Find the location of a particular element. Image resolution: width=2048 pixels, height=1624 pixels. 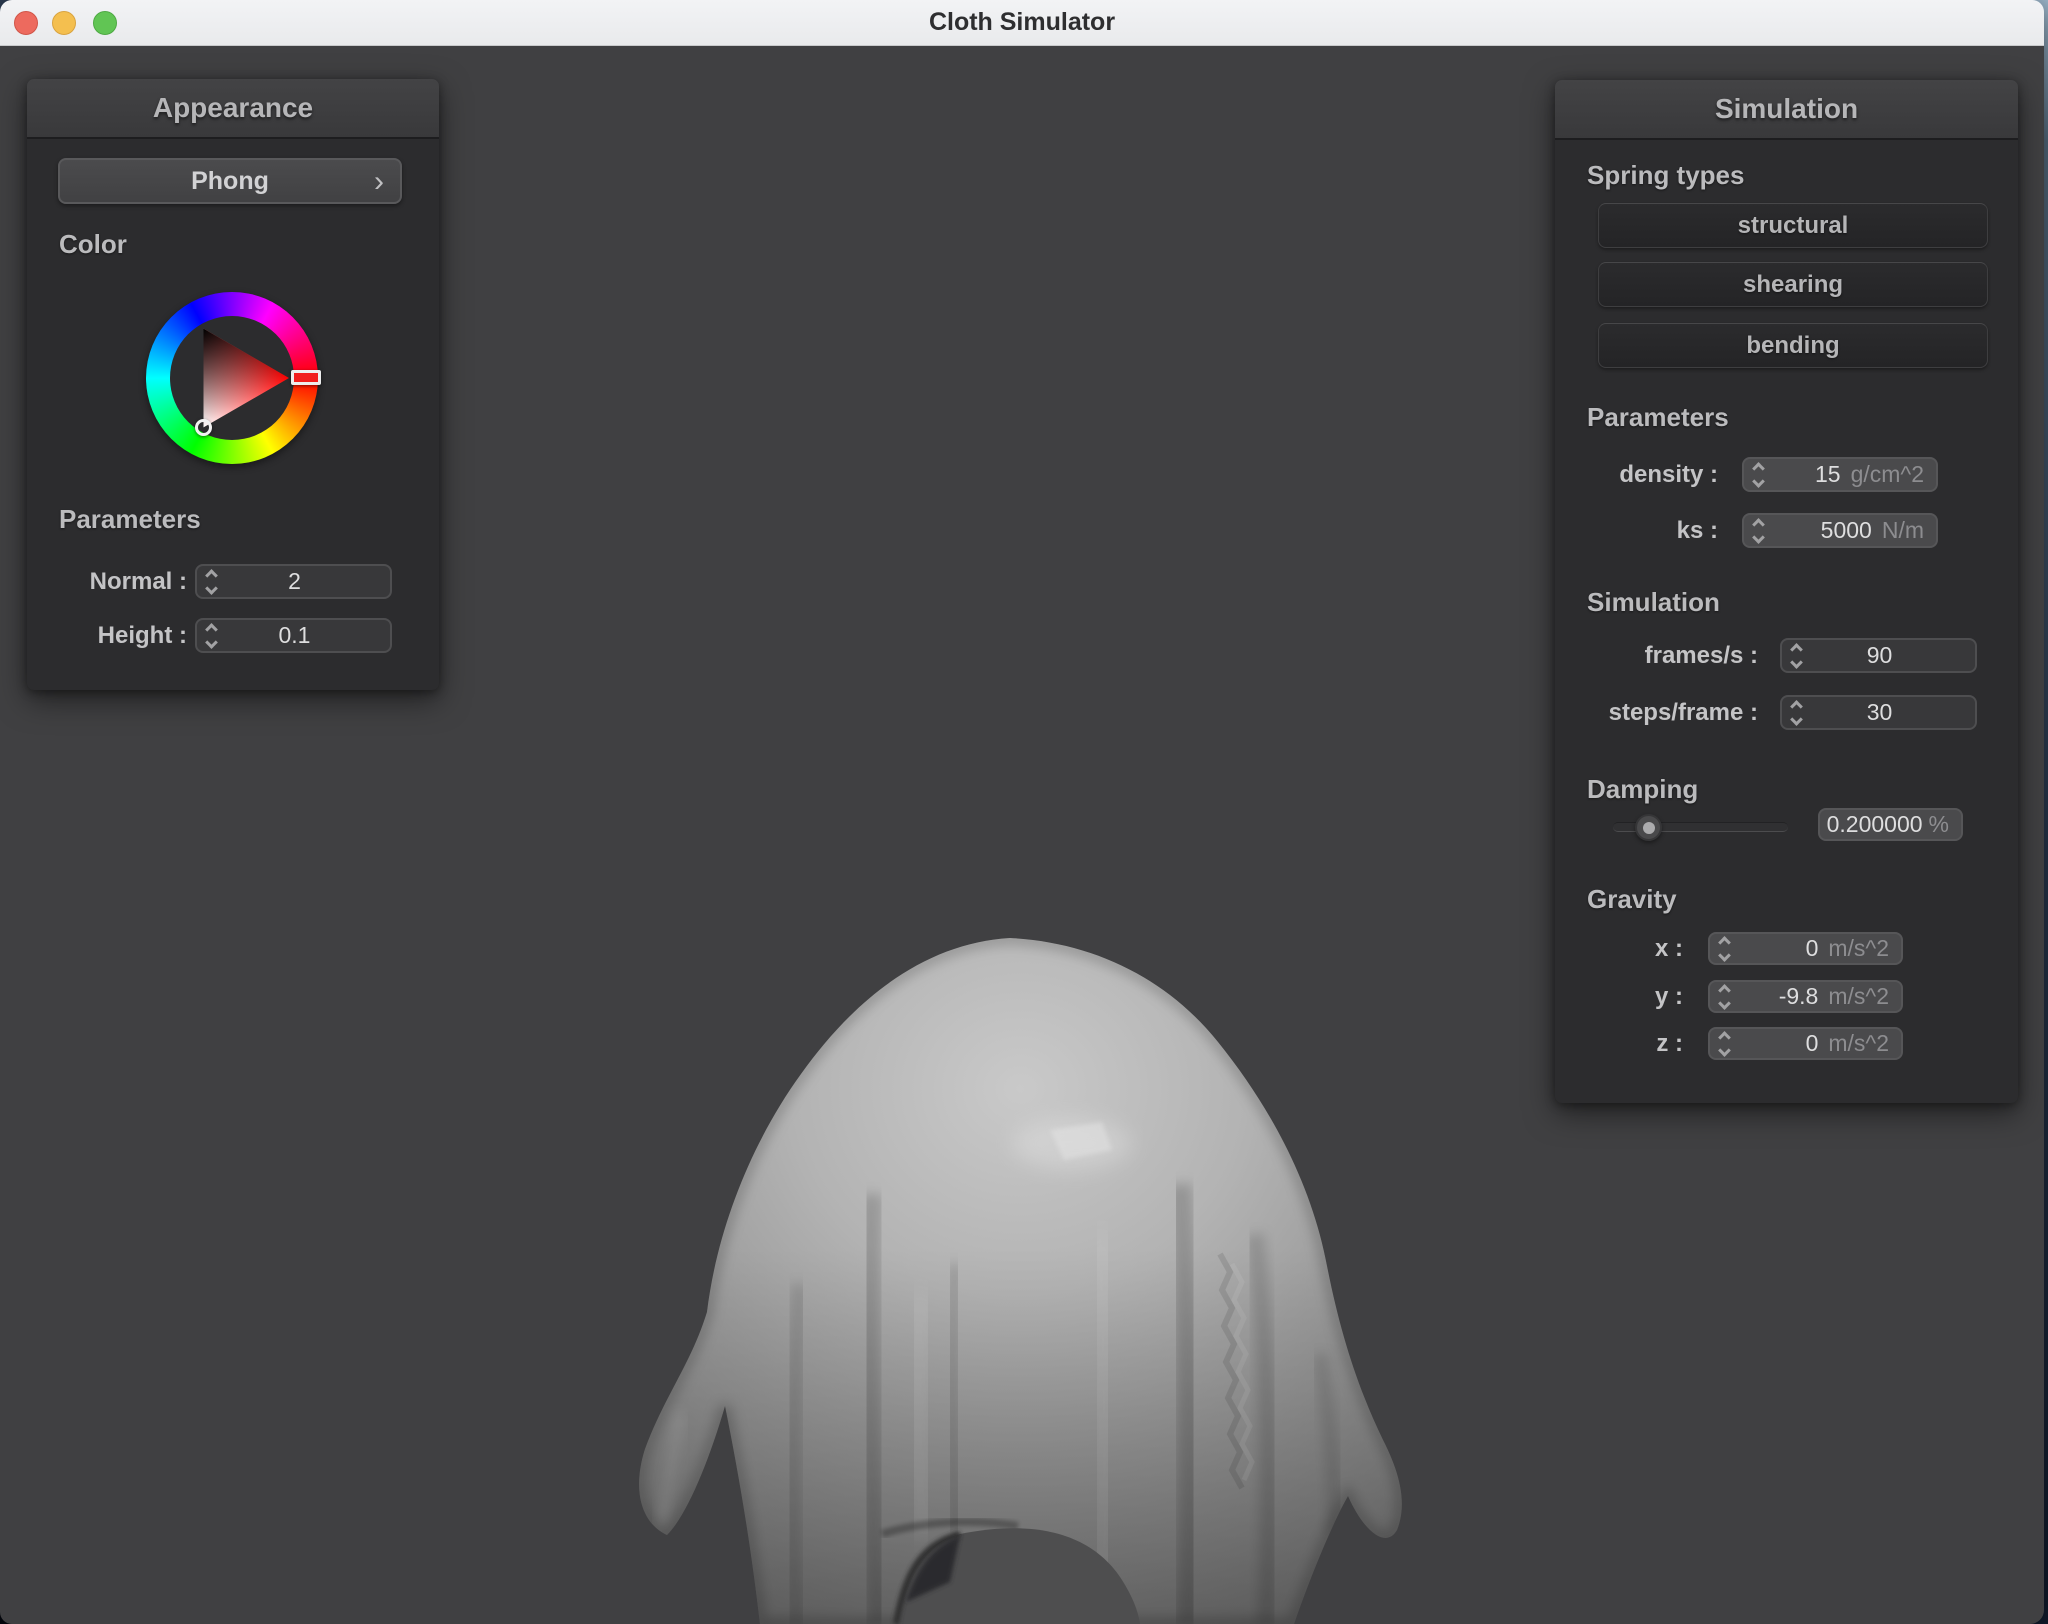

chevron-right-icon: › is located at coordinates (379, 181).